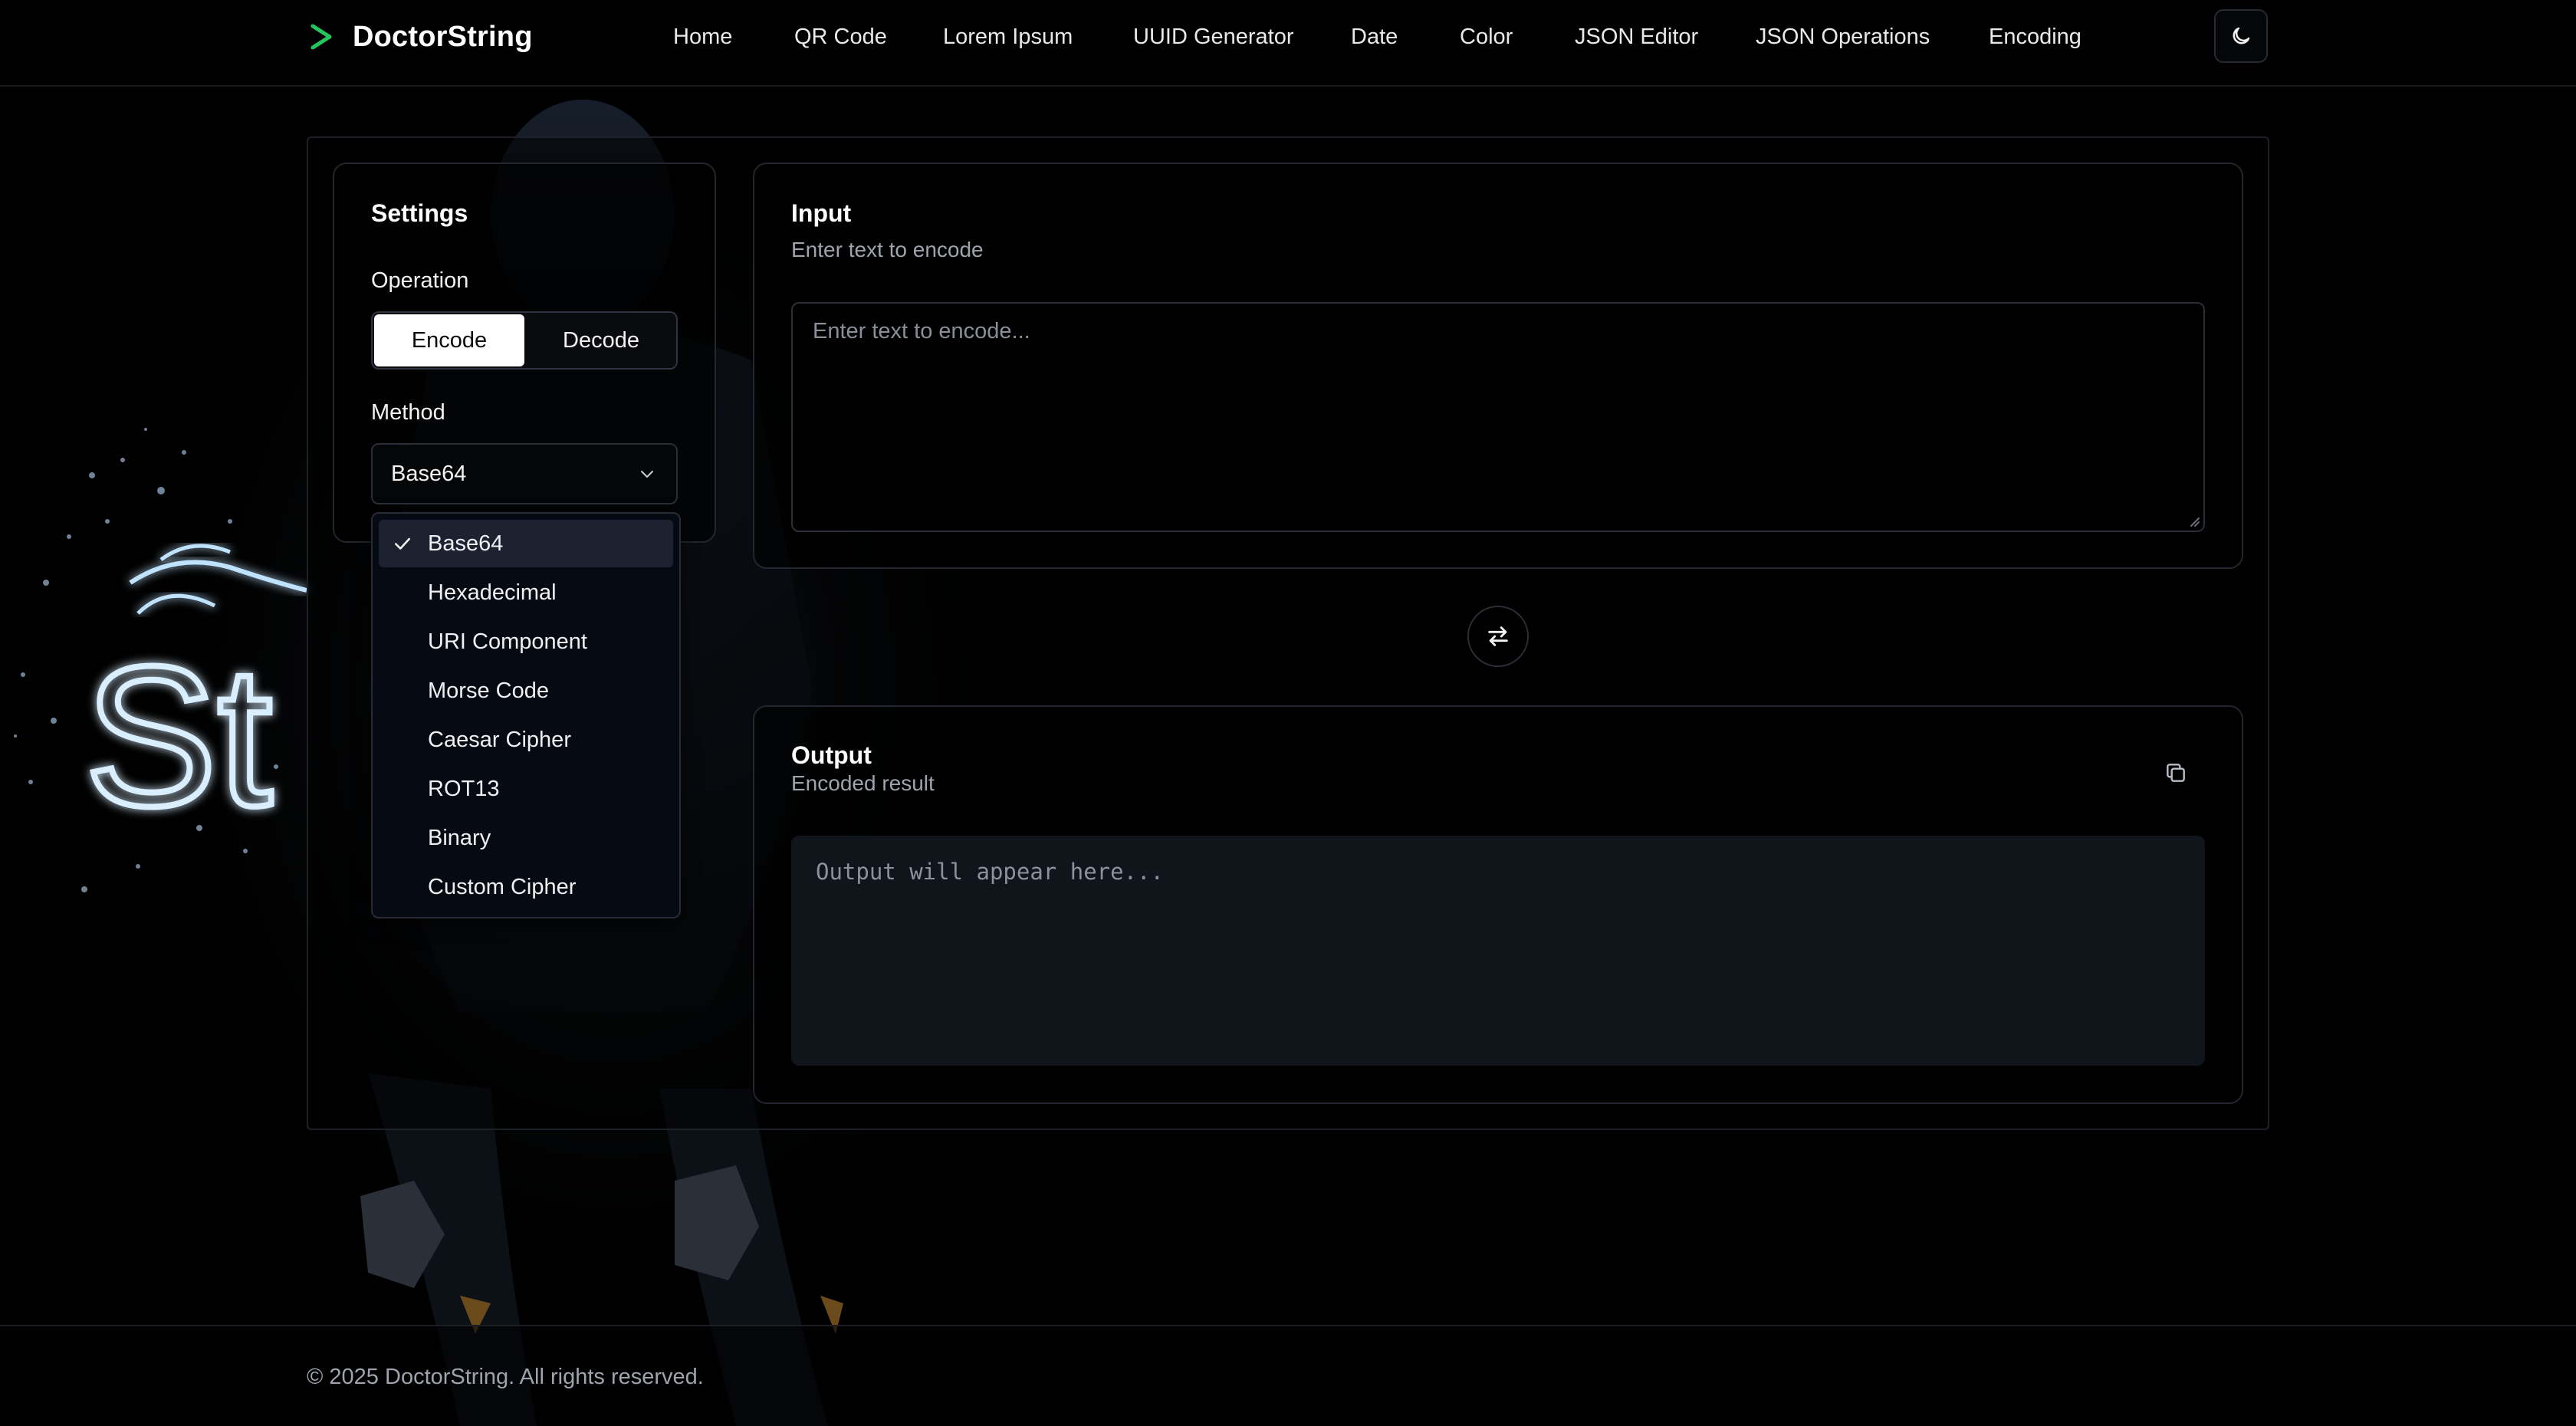 The image size is (2576, 1426). Describe the element at coordinates (408, 413) in the screenshot. I see `method-label: Method` at that location.